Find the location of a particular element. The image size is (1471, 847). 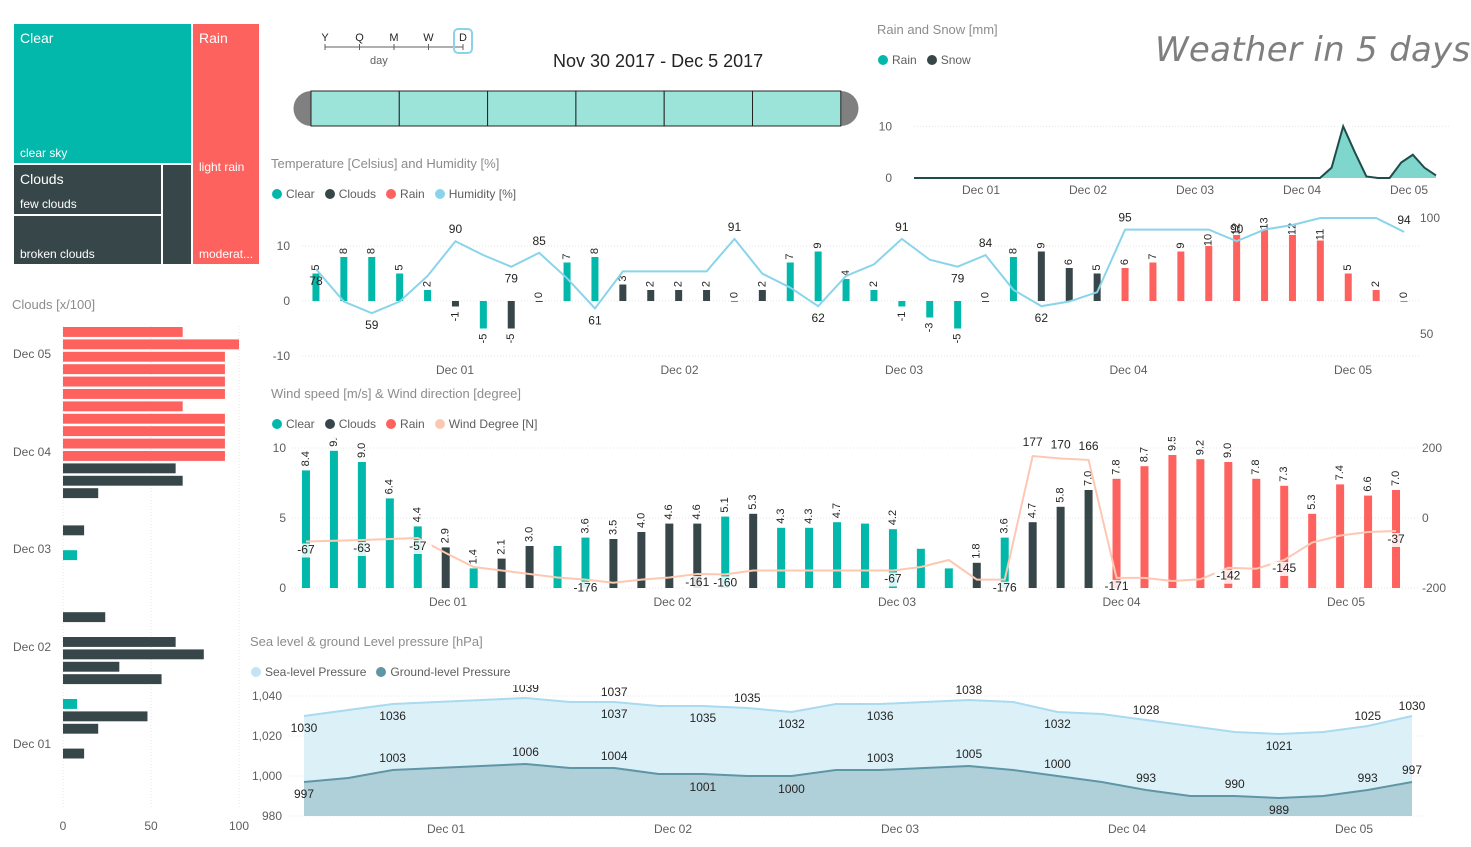

wind-degree-label: -145 is located at coordinates (1284, 568).